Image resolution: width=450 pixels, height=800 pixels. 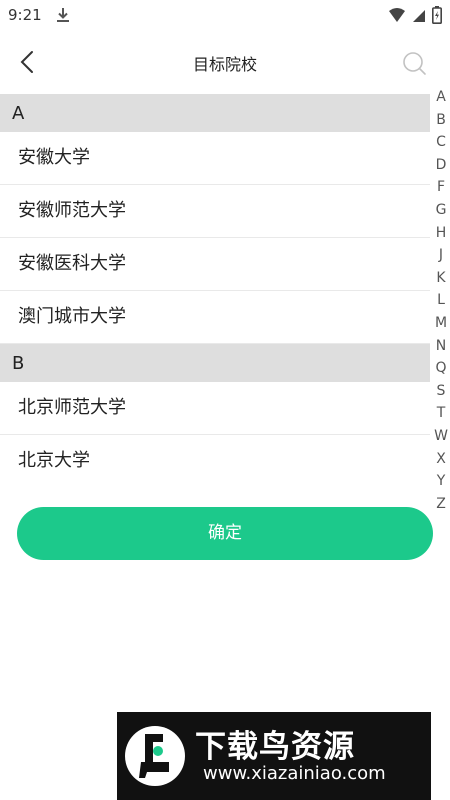 What do you see at coordinates (441, 323) in the screenshot?
I see `index-letter: M` at bounding box center [441, 323].